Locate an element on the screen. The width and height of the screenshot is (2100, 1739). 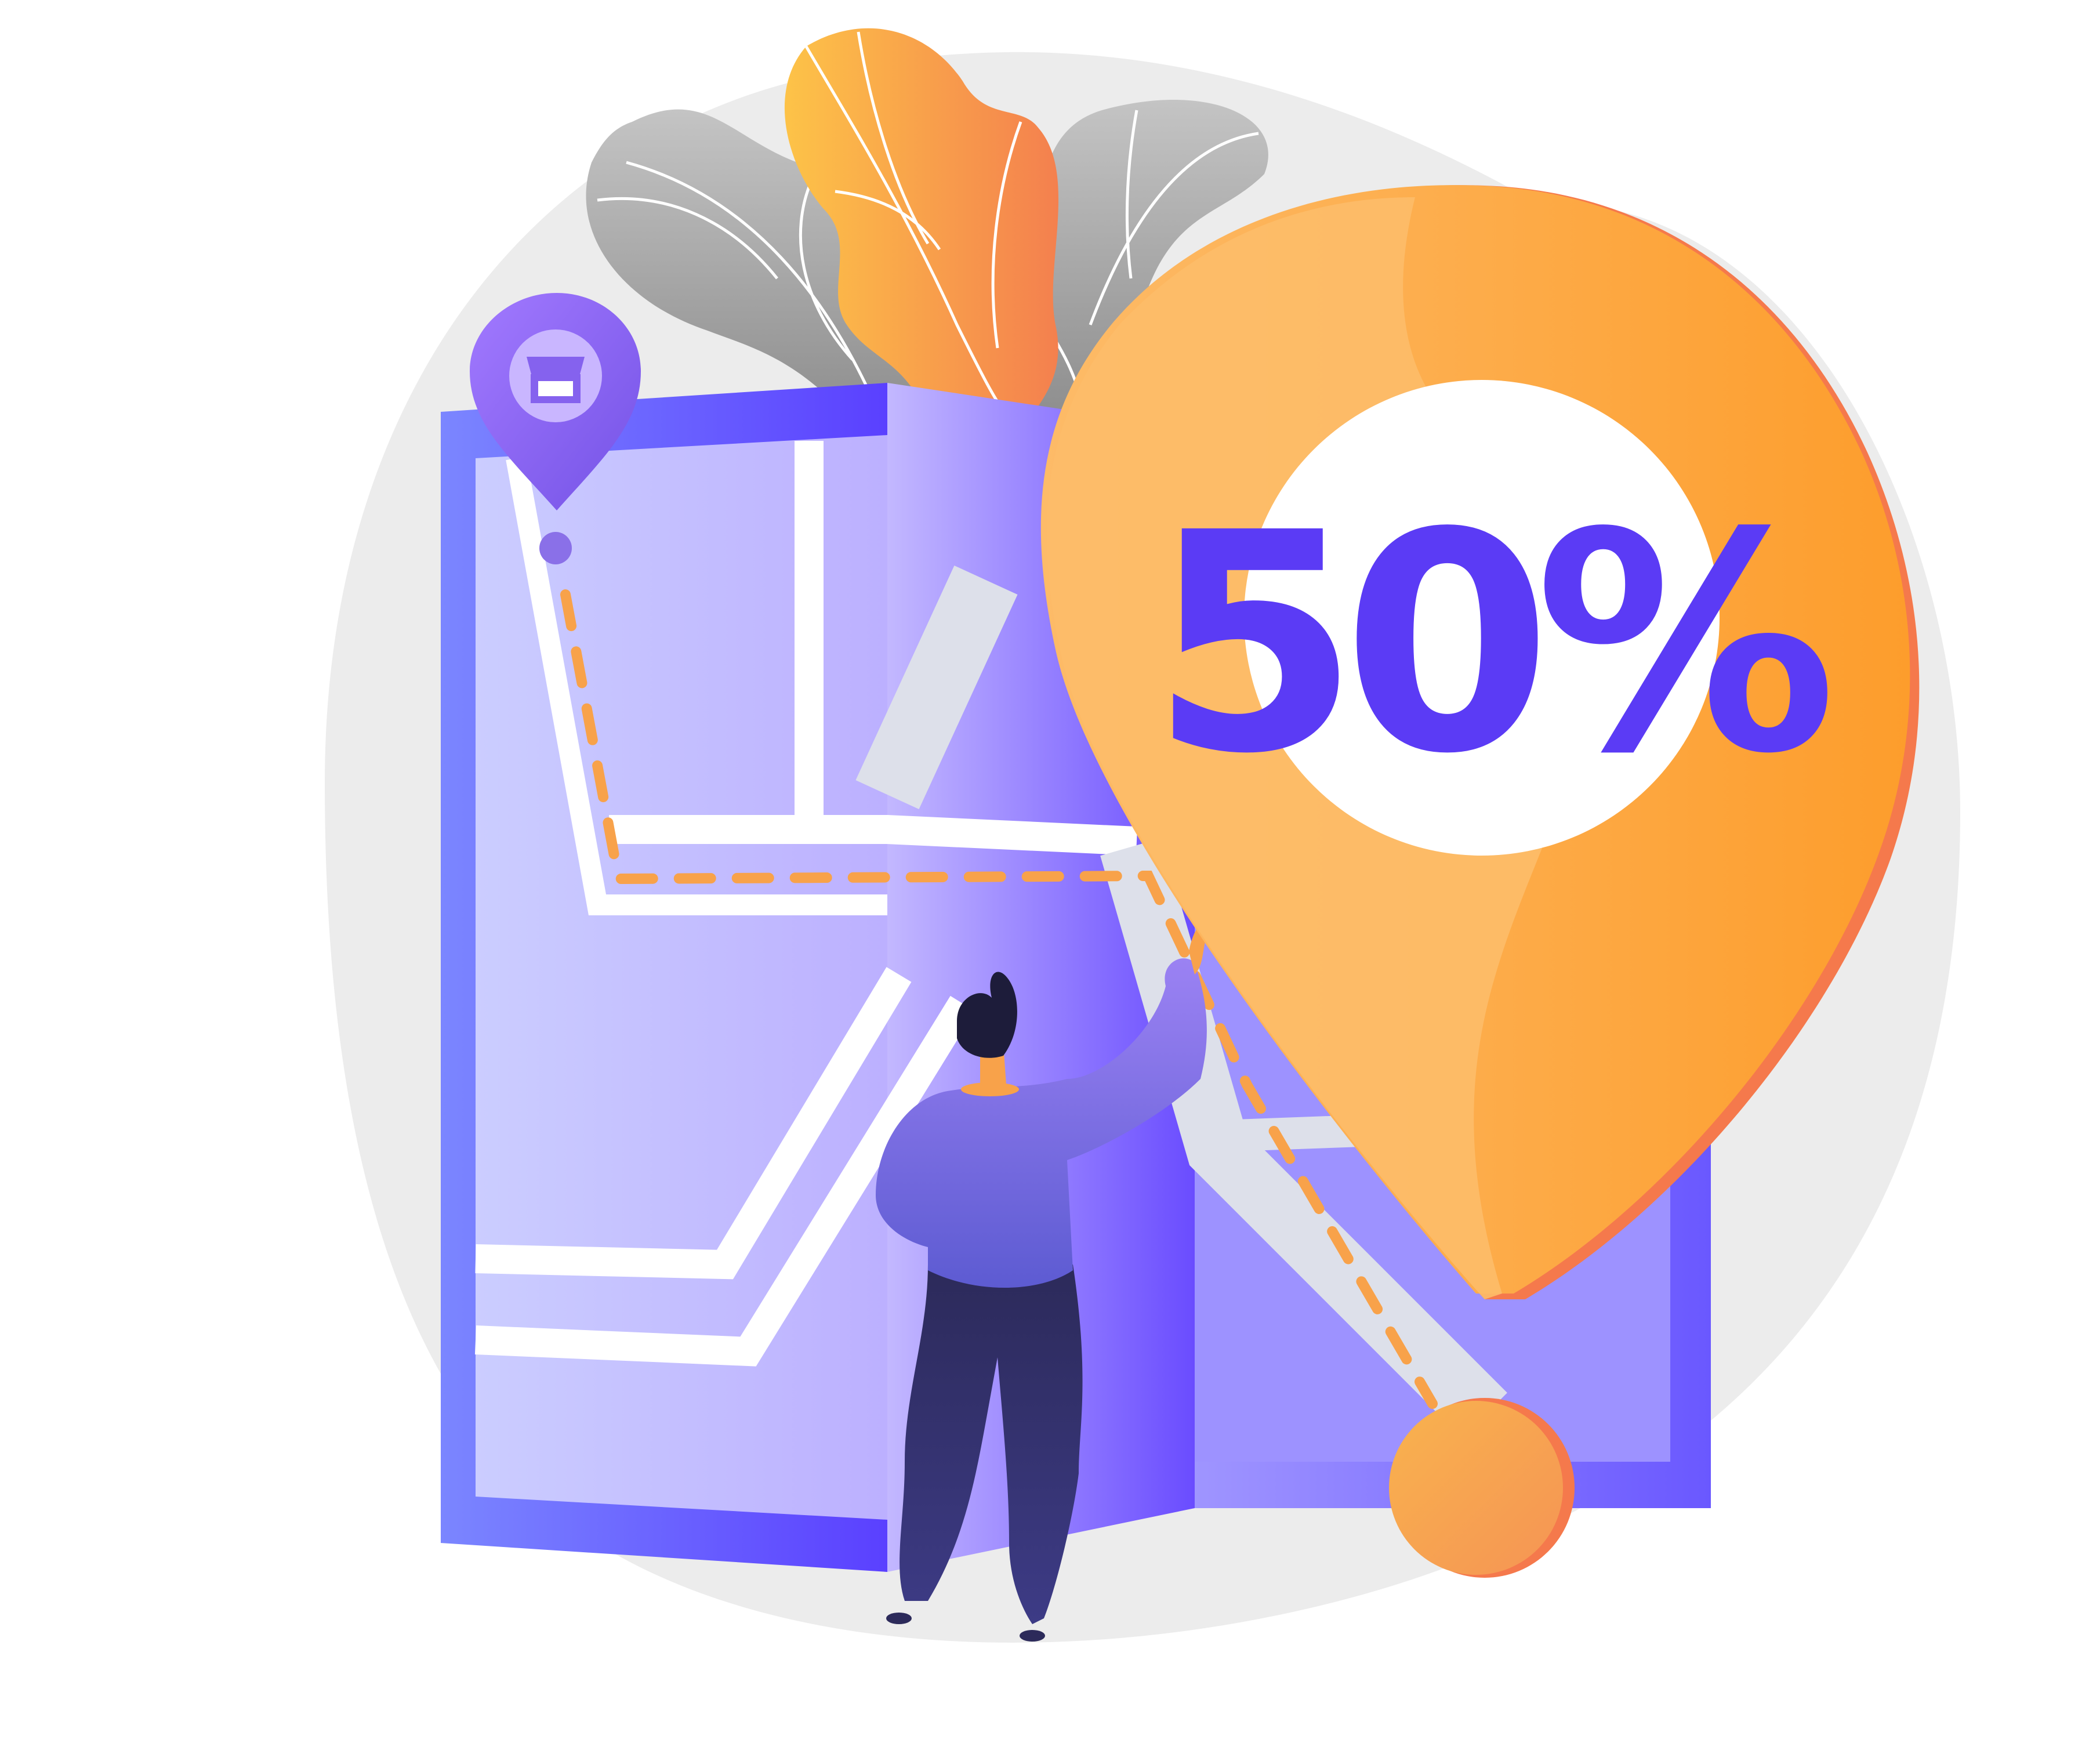
destination-ball is located at coordinates (1482, 1488).